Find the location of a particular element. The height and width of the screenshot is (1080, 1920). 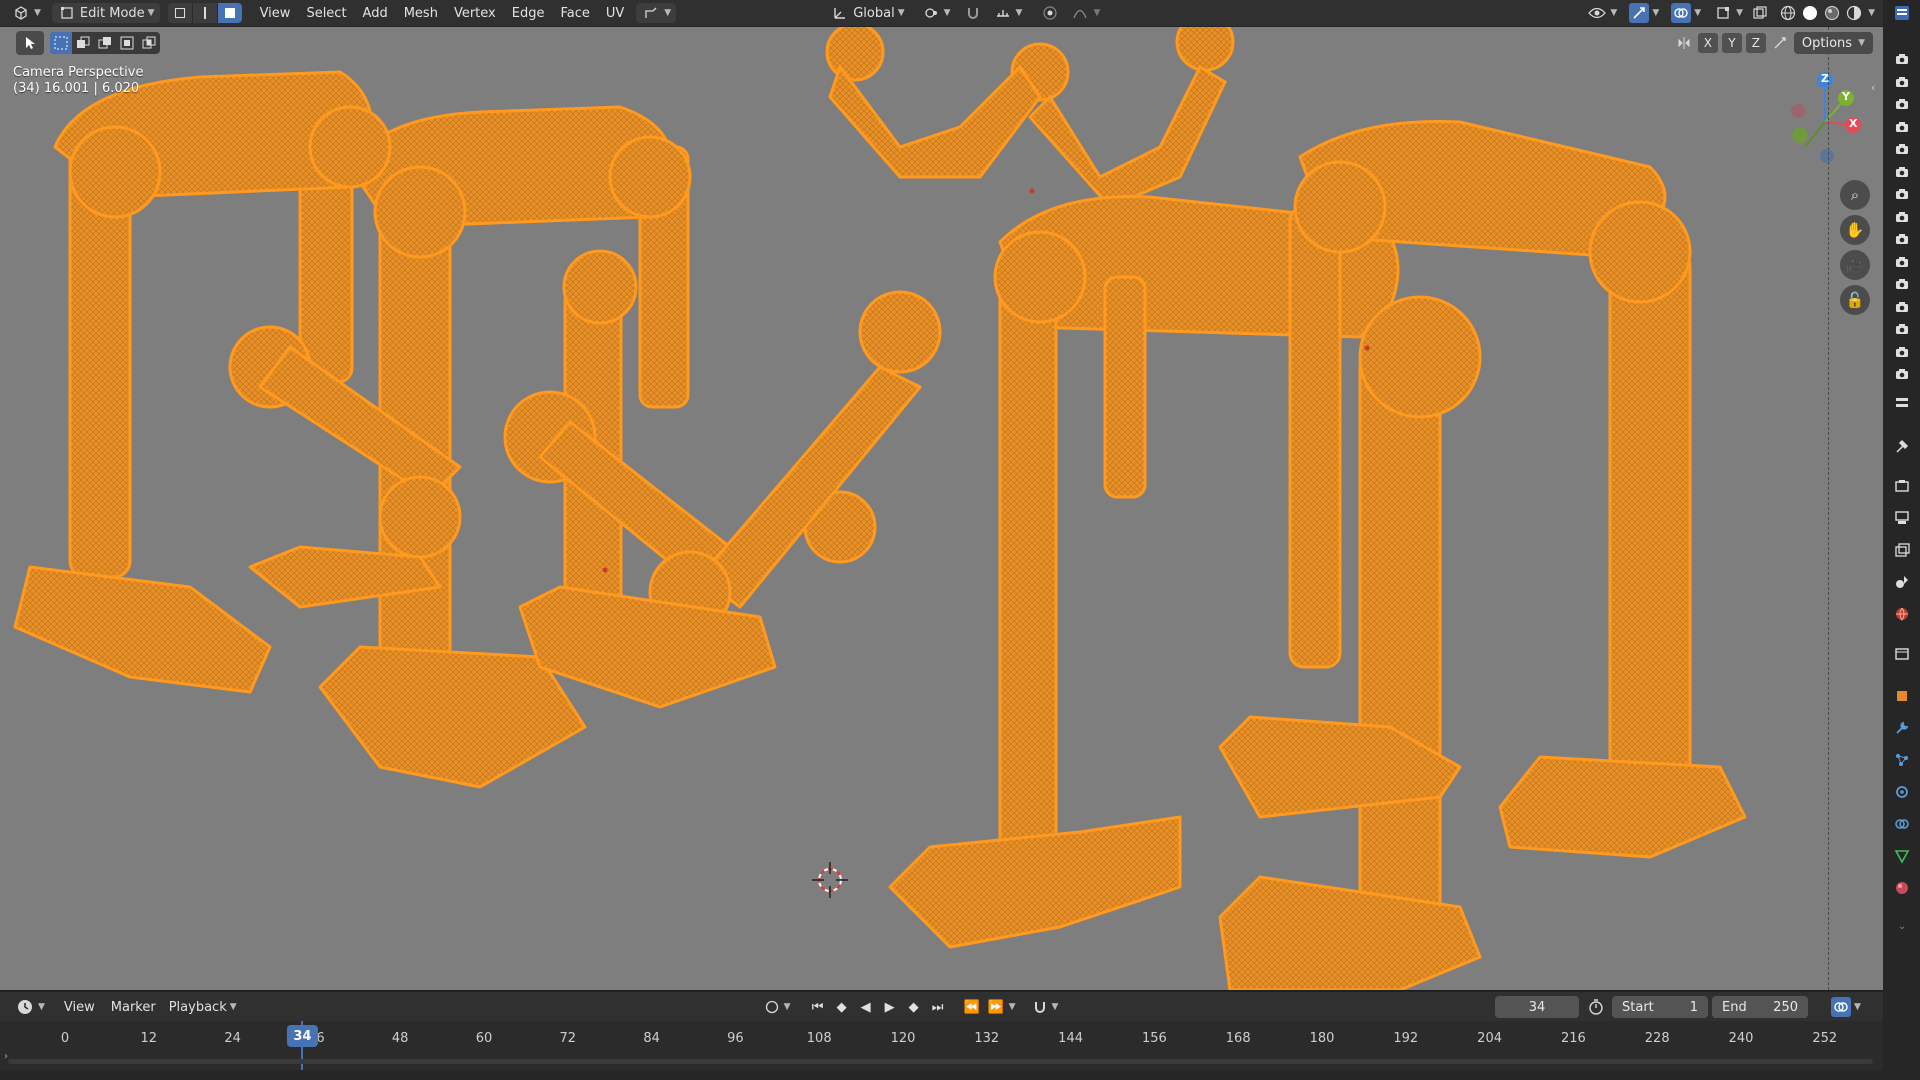

physics-properties-icon is located at coordinates (1902, 792).